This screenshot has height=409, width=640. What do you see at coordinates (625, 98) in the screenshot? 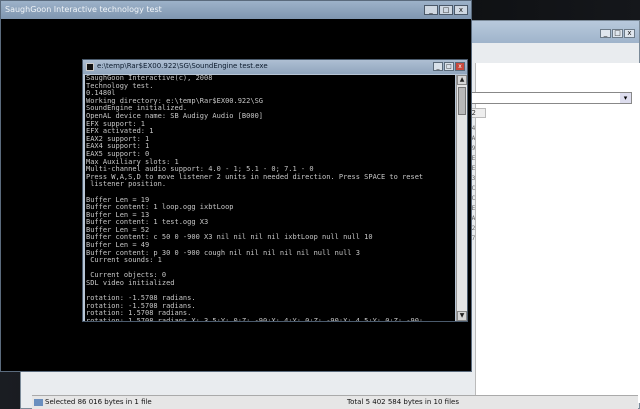
I see `chevron-down-icon: ▾` at bounding box center [625, 98].